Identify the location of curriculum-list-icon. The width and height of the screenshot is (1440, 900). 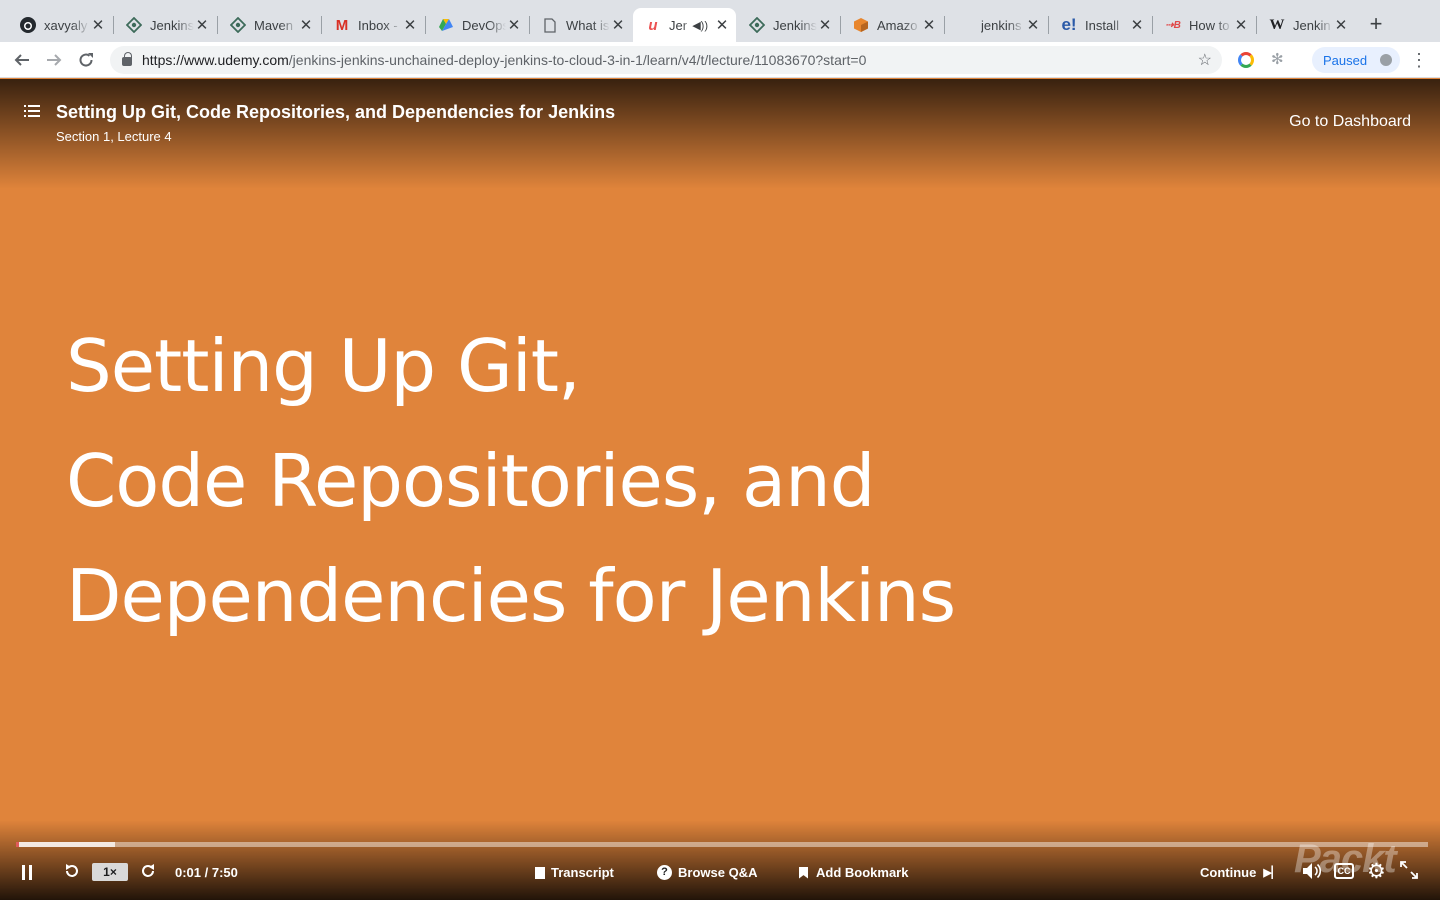
(32, 112).